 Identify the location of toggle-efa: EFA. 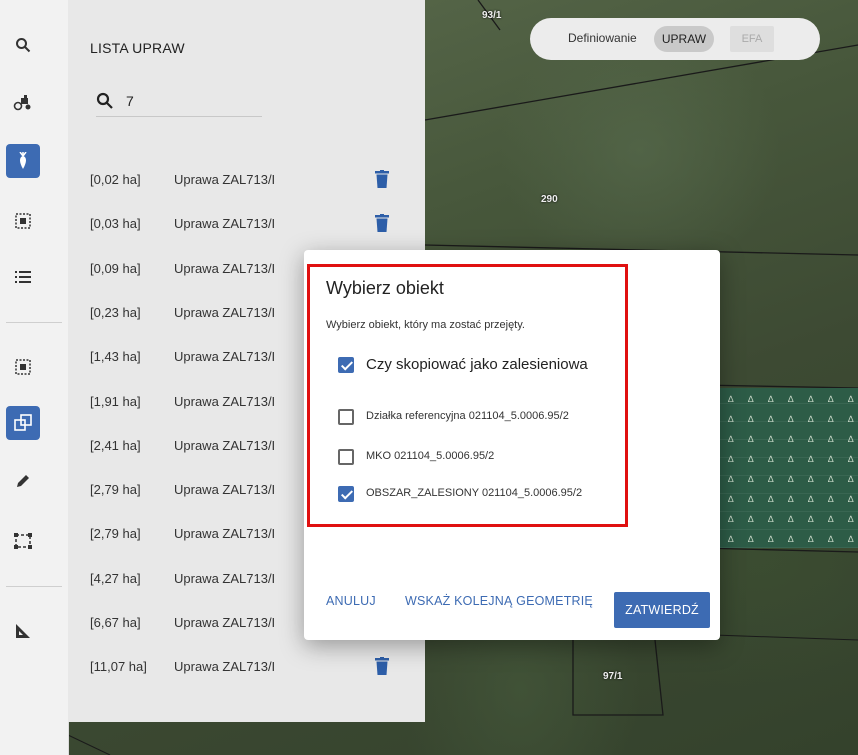
(752, 39).